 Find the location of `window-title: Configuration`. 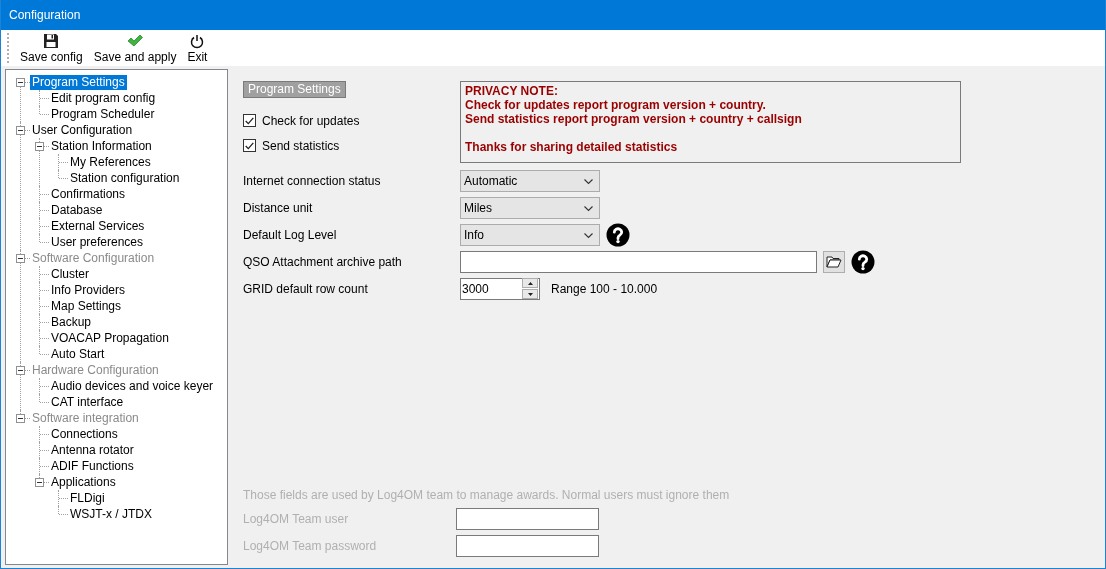

window-title: Configuration is located at coordinates (45, 15).